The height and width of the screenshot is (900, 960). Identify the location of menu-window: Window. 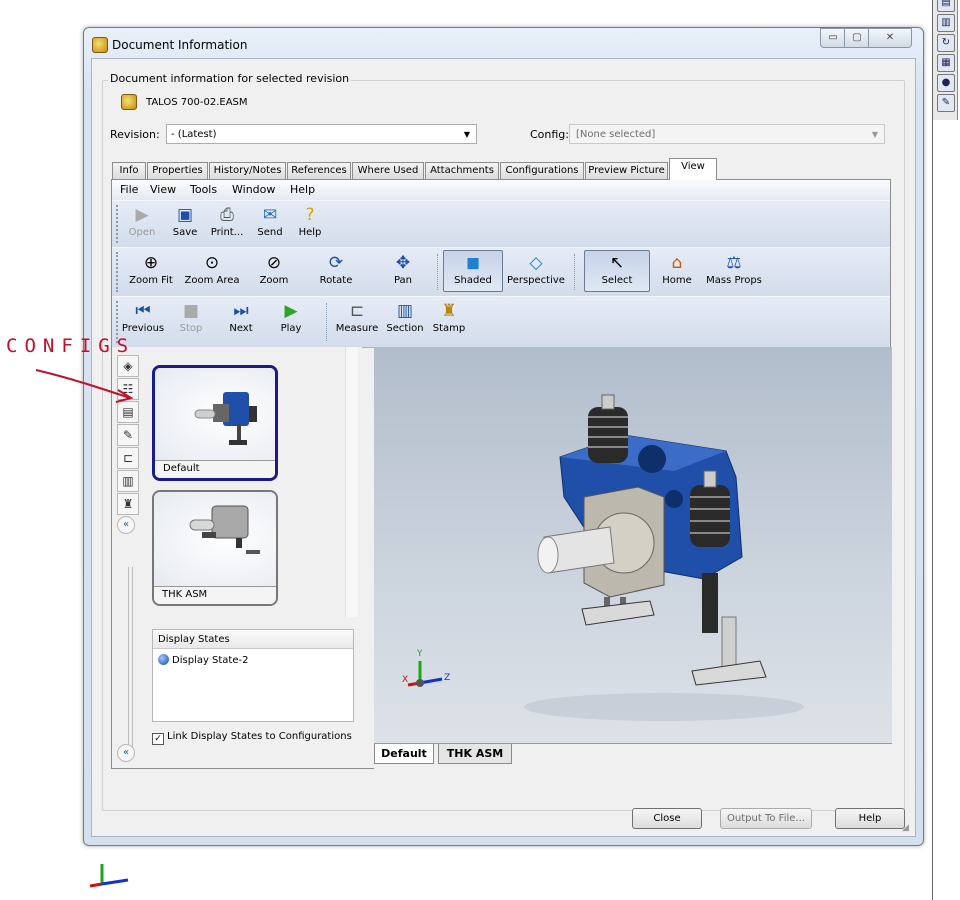
(253, 189).